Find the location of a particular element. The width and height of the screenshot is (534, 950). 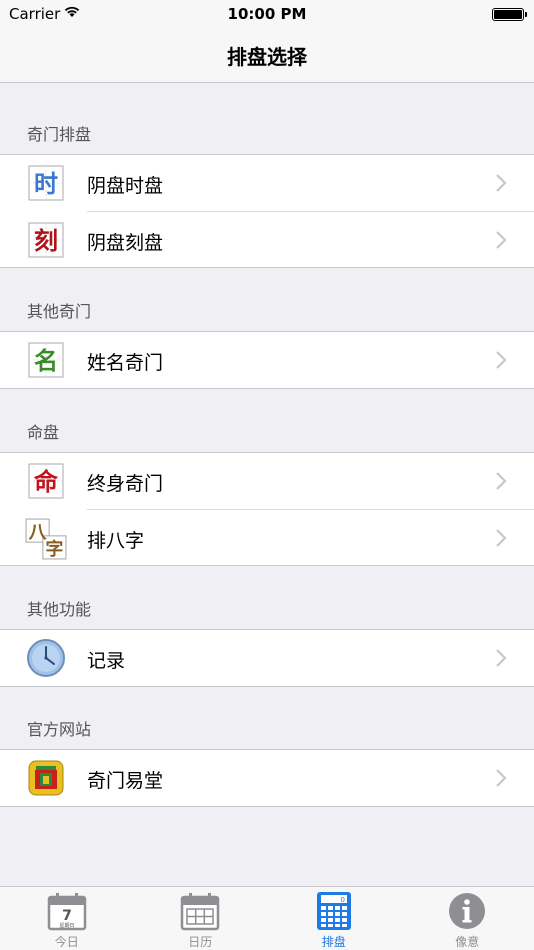

section-header-other-functions: 其他功能 is located at coordinates (267, 597).